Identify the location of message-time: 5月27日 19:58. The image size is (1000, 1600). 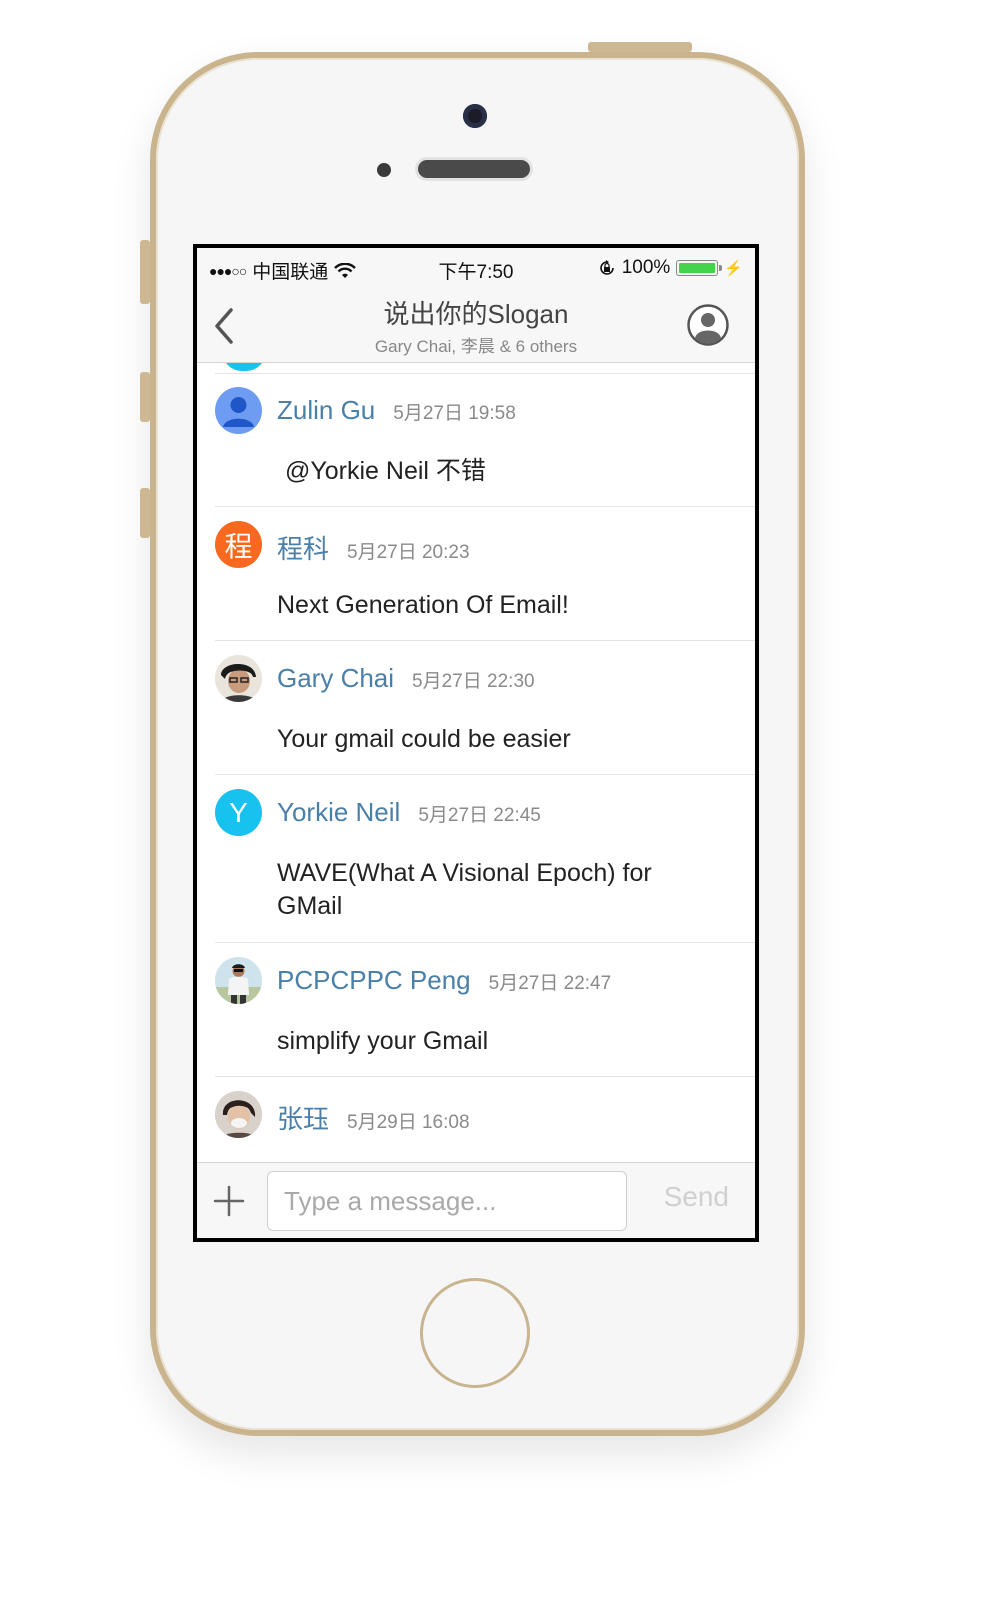
(454, 413).